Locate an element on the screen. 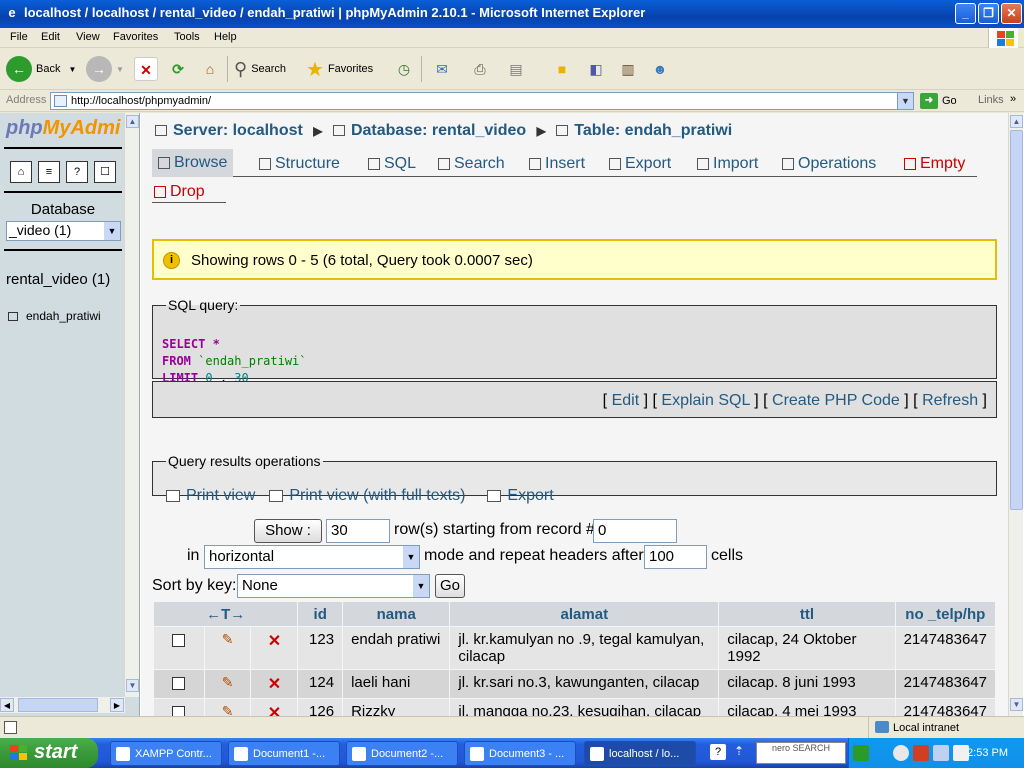  maximize-button: ❐ is located at coordinates (988, 13).